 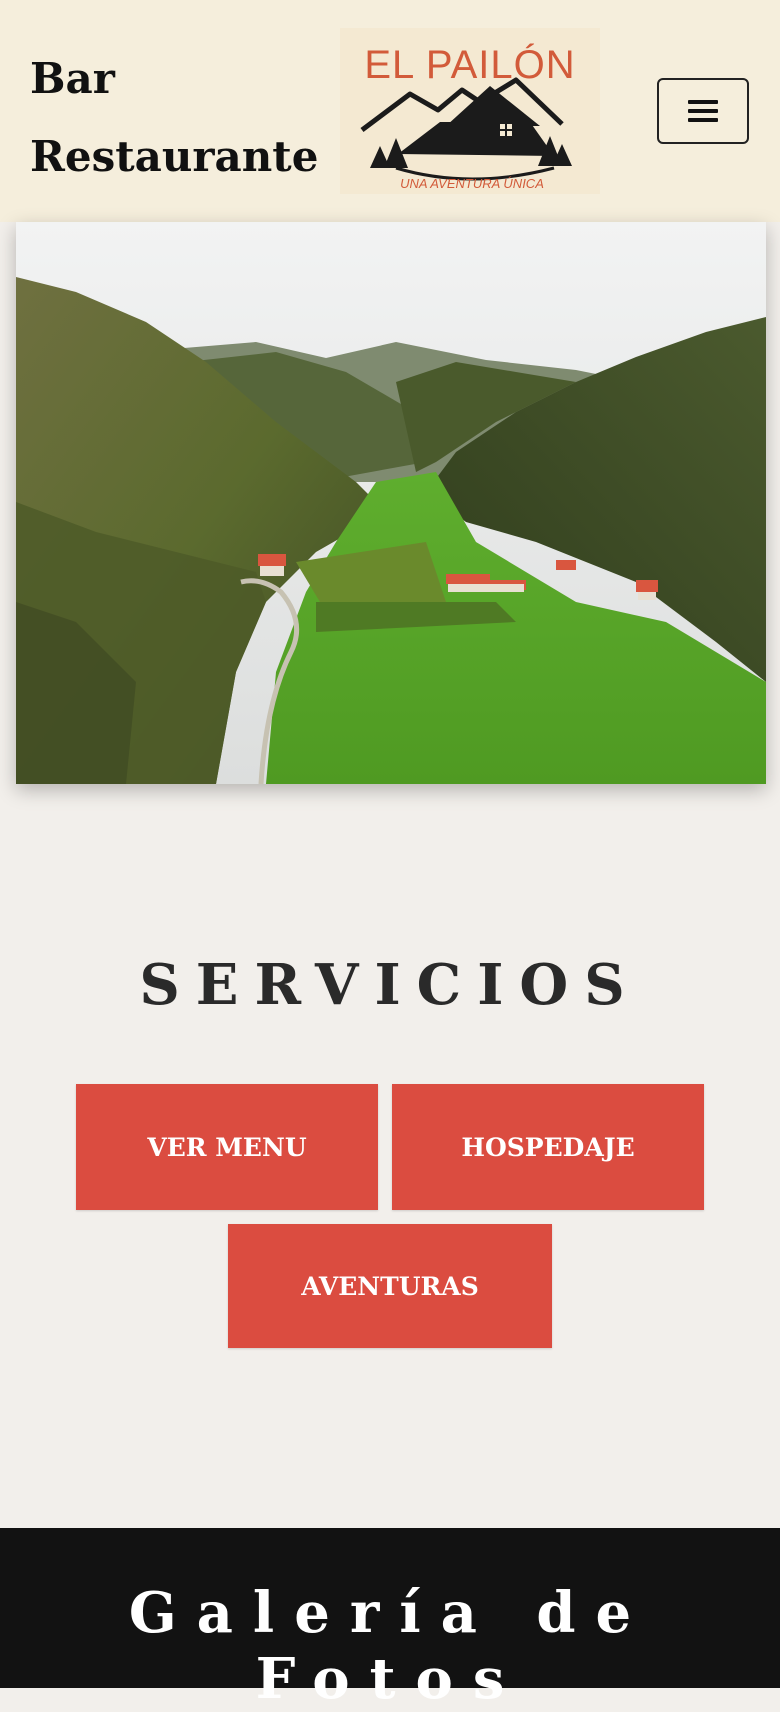 I want to click on aventuras-button: AVENTURAS, so click(x=390, y=1286).